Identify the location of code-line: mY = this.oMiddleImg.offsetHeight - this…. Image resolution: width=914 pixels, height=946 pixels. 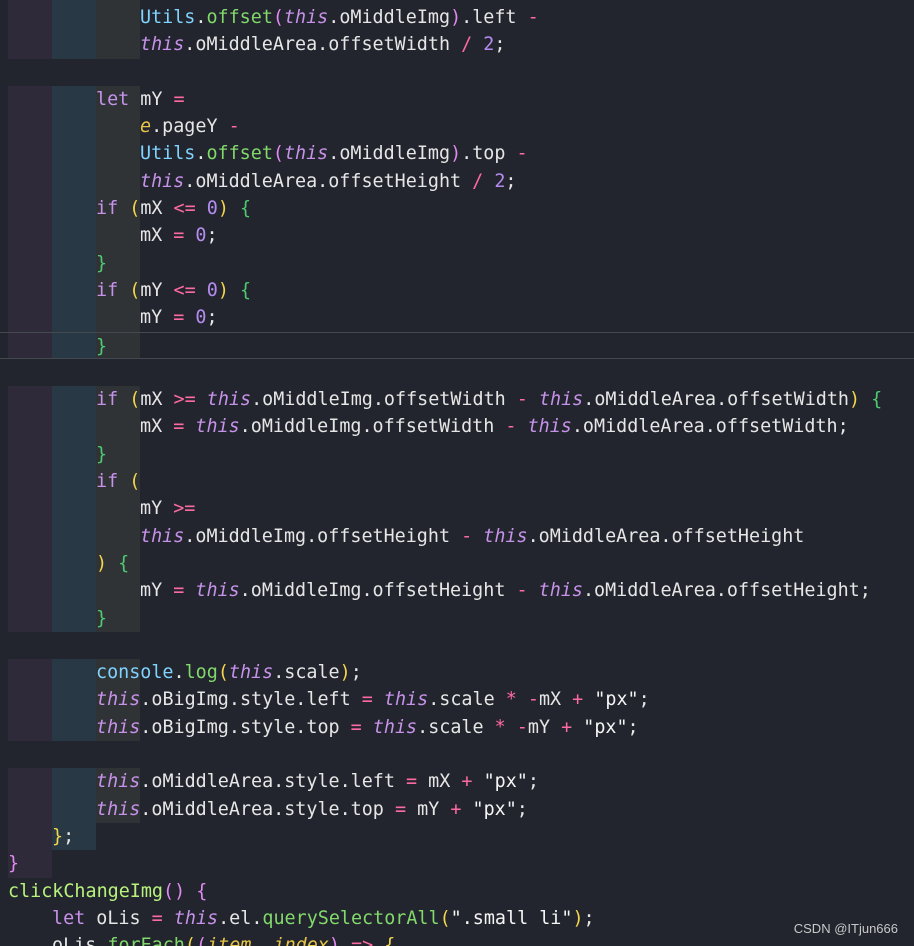
(457, 591).